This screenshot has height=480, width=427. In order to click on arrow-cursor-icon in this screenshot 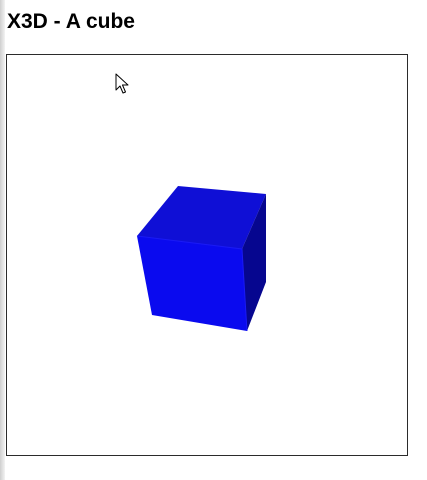, I will do `click(122, 83)`.